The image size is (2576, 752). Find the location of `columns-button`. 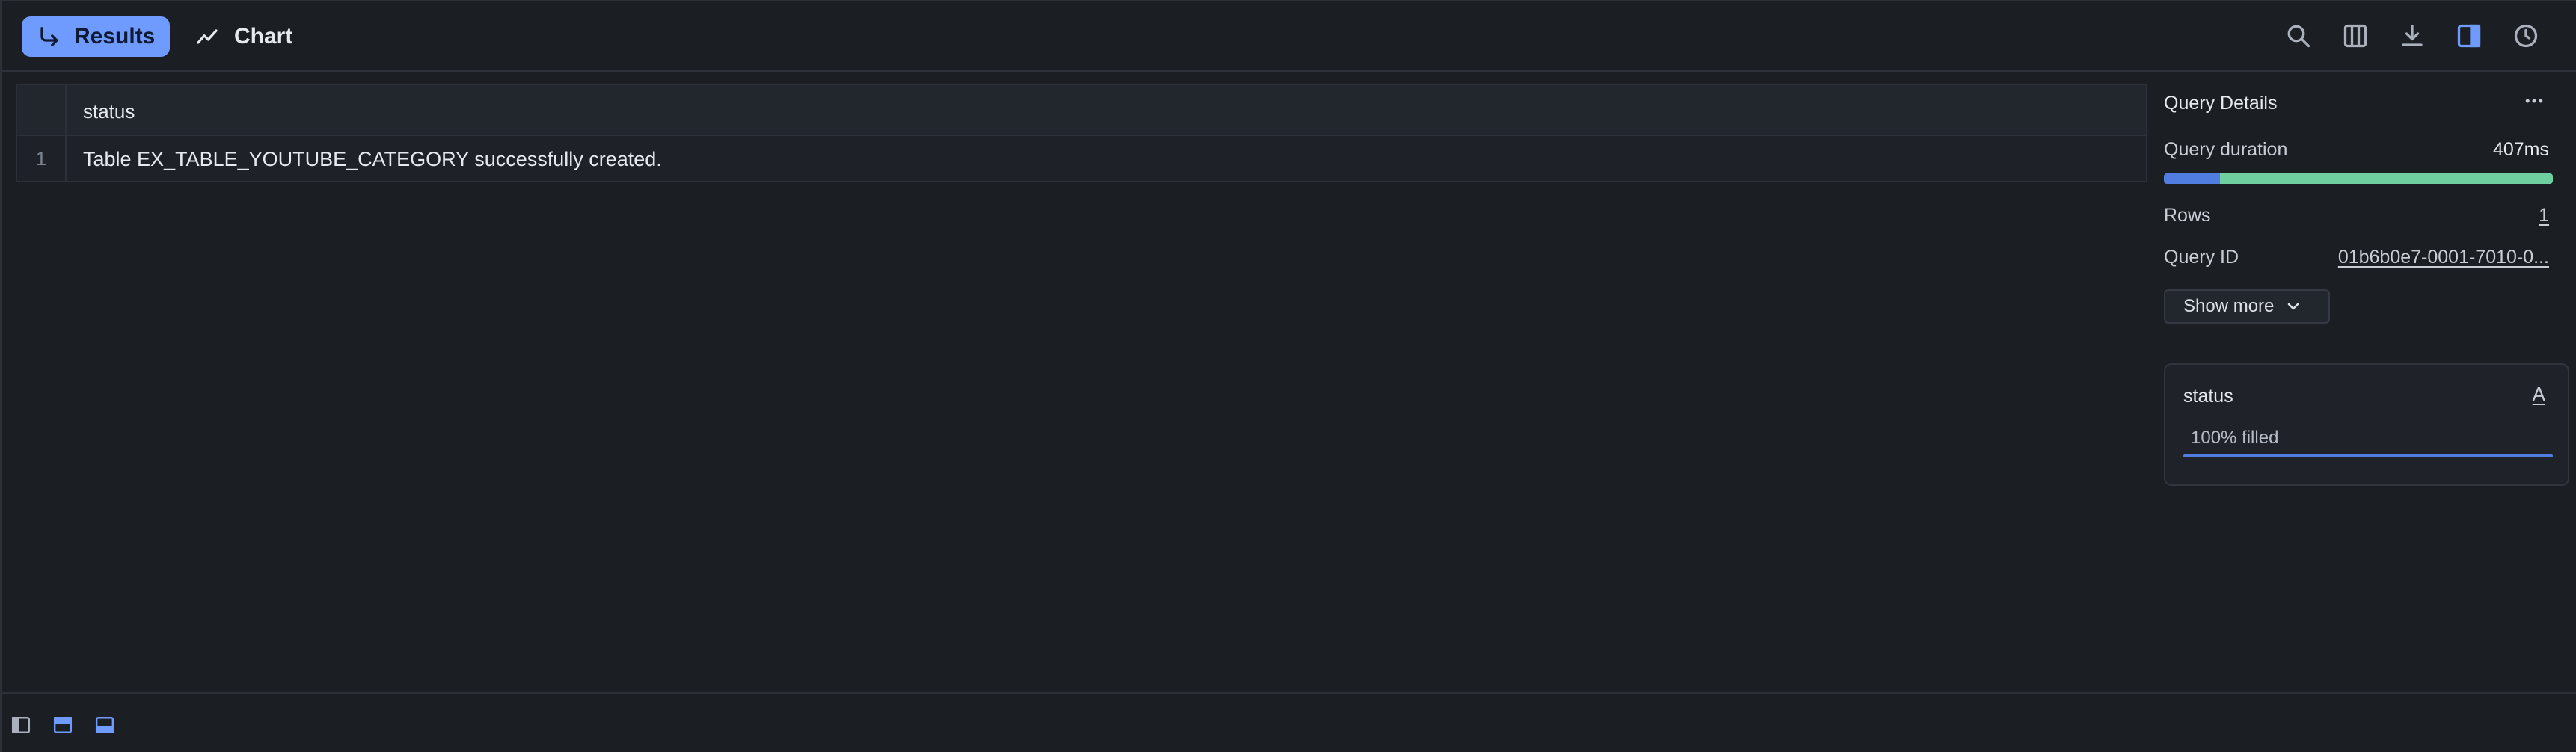

columns-button is located at coordinates (2355, 36).